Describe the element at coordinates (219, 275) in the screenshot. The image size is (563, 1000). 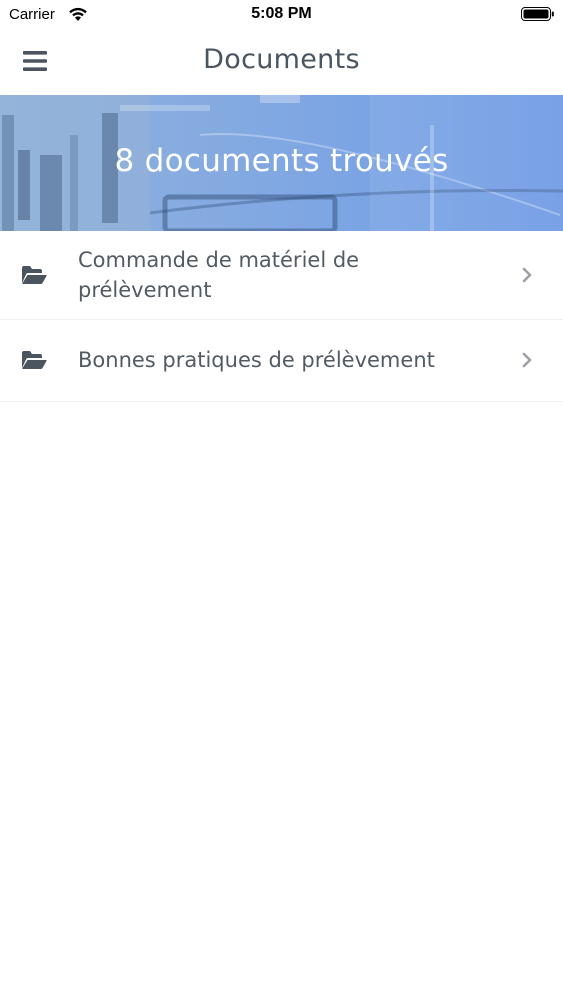
I see `document-label: Commande de matériel de prélèvement` at that location.